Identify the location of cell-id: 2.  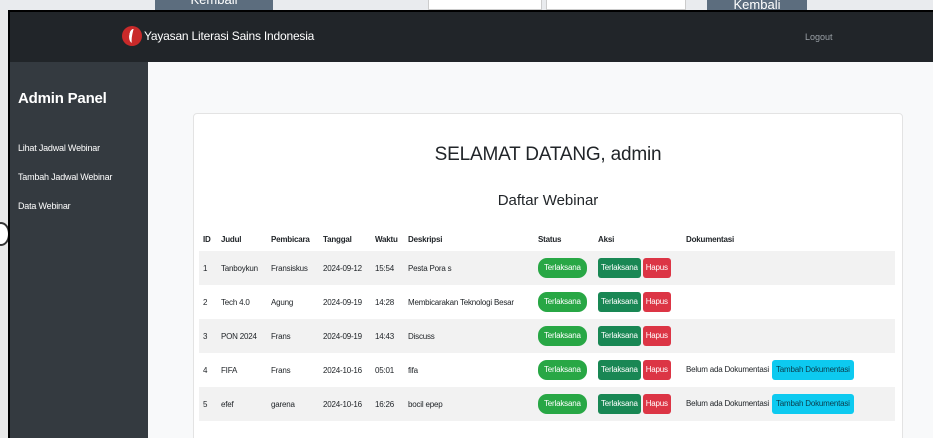
(205, 302).